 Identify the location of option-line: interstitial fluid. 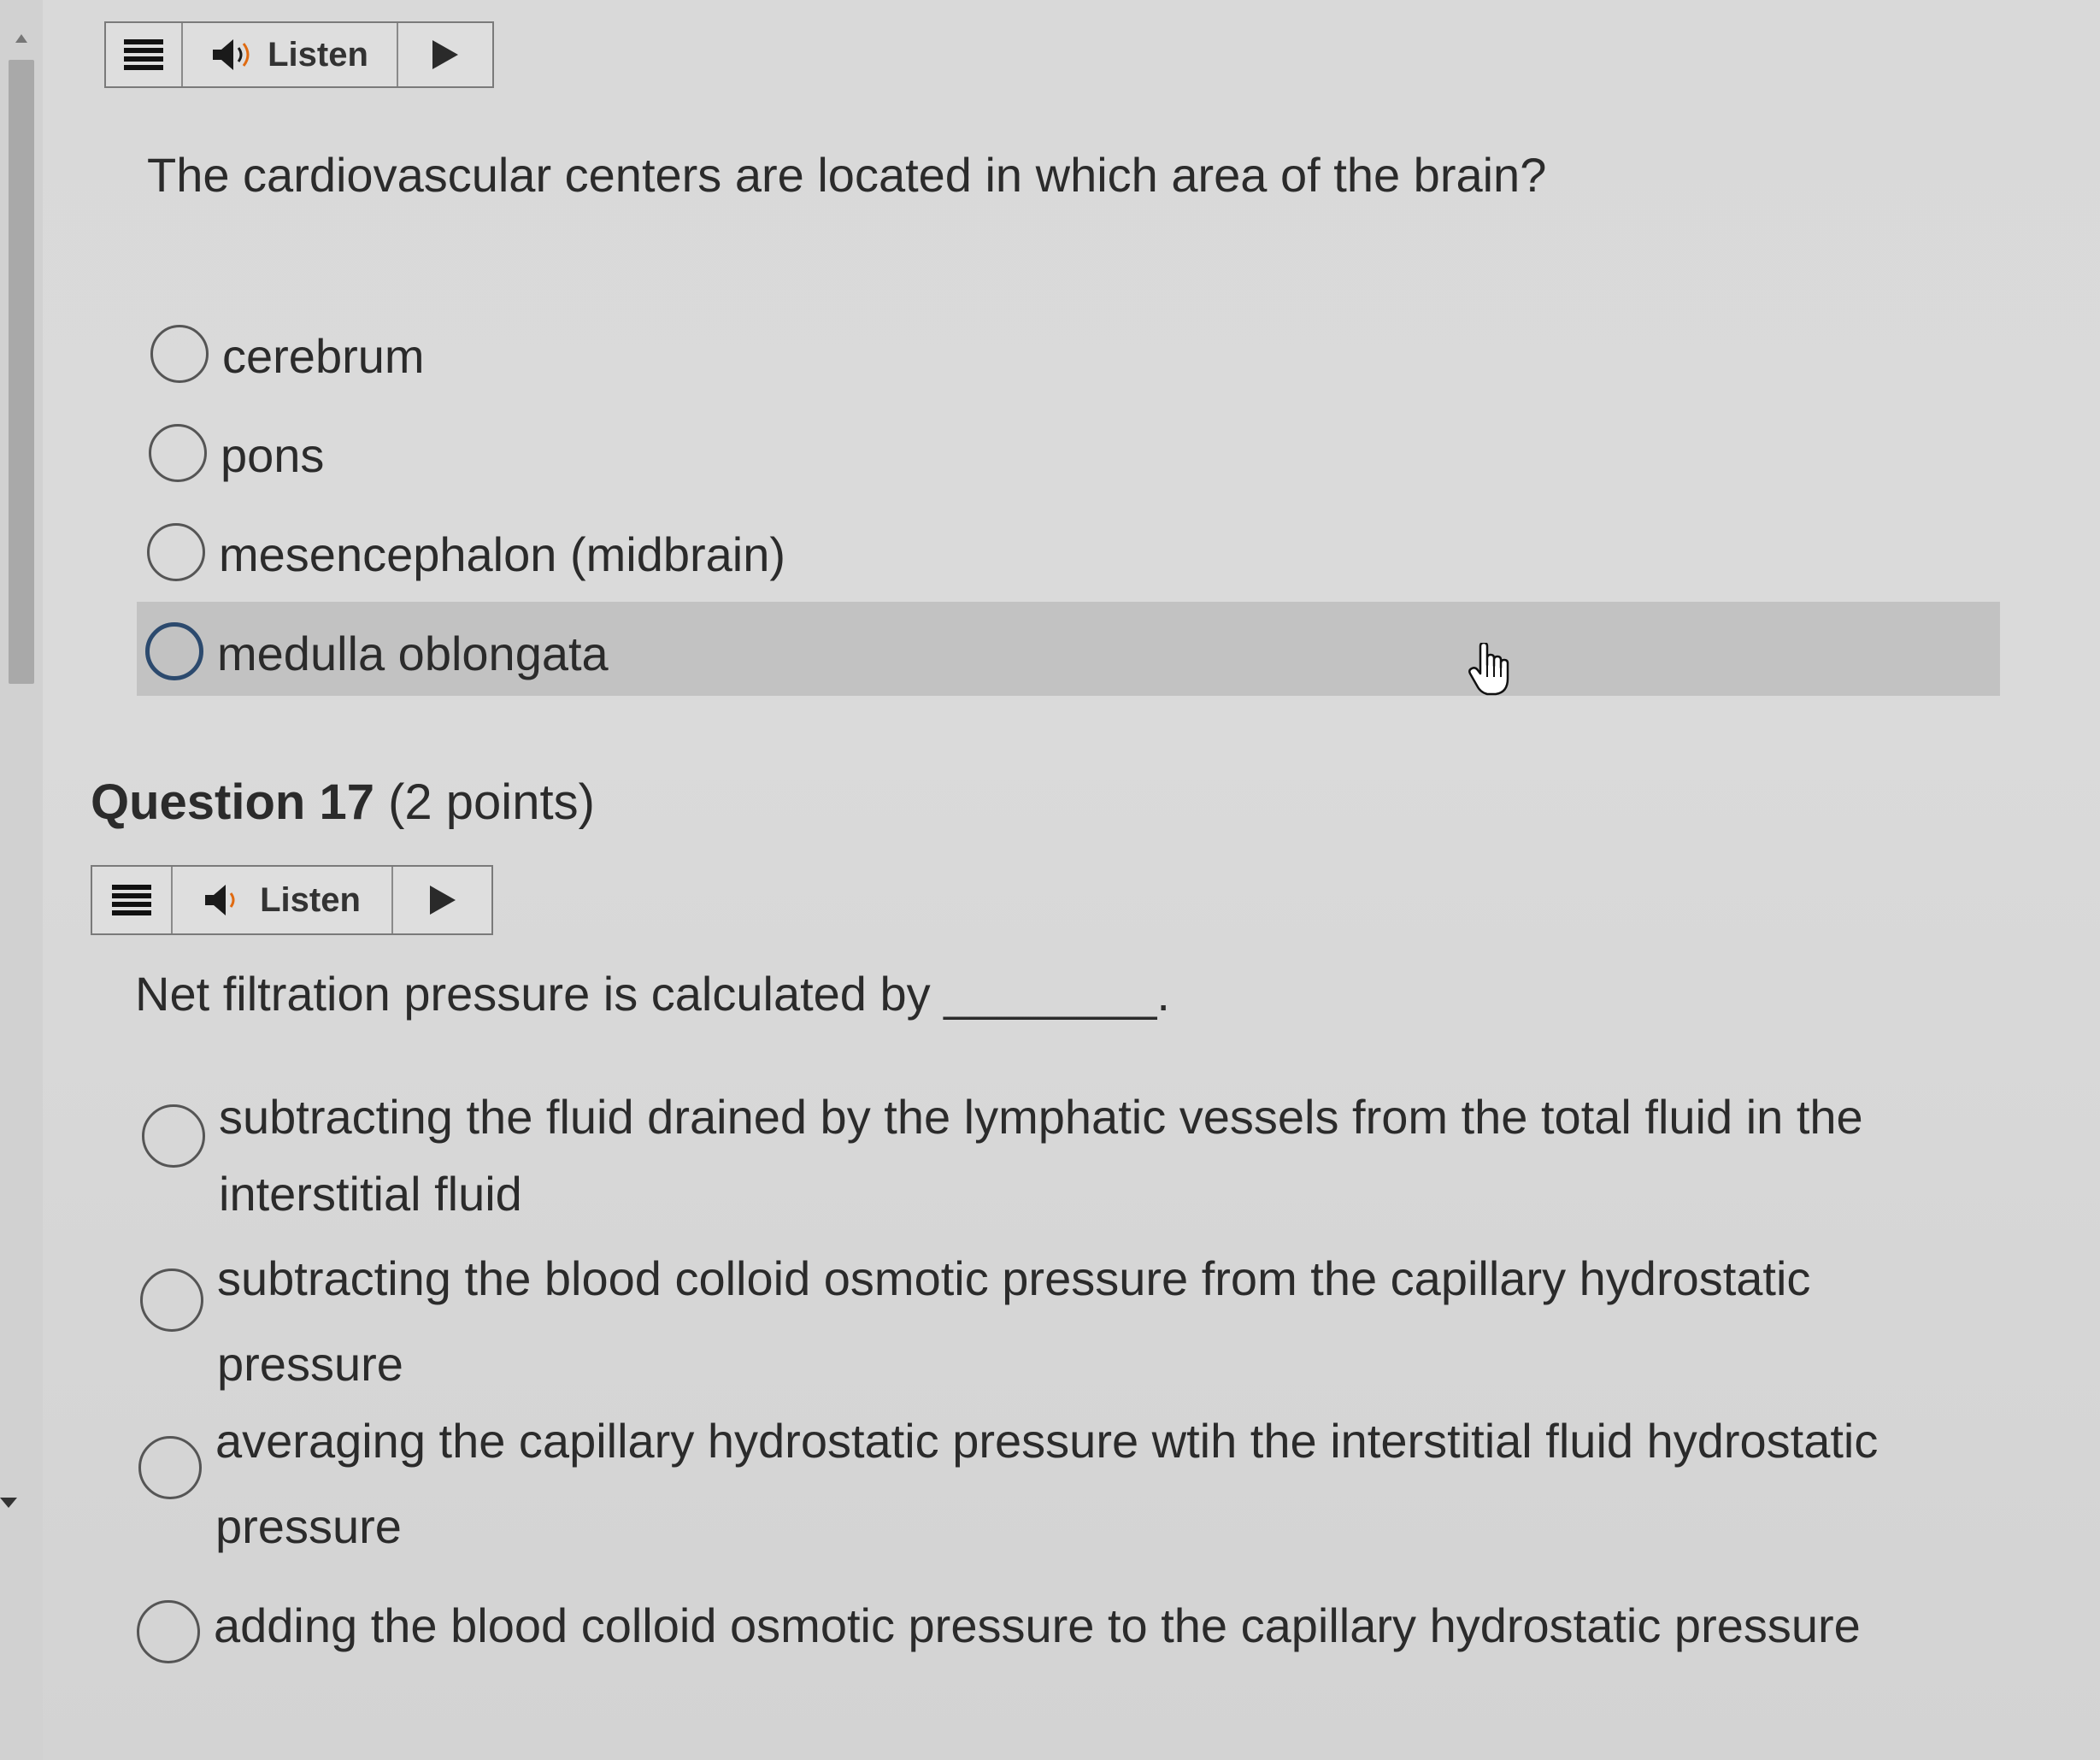
(370, 1194).